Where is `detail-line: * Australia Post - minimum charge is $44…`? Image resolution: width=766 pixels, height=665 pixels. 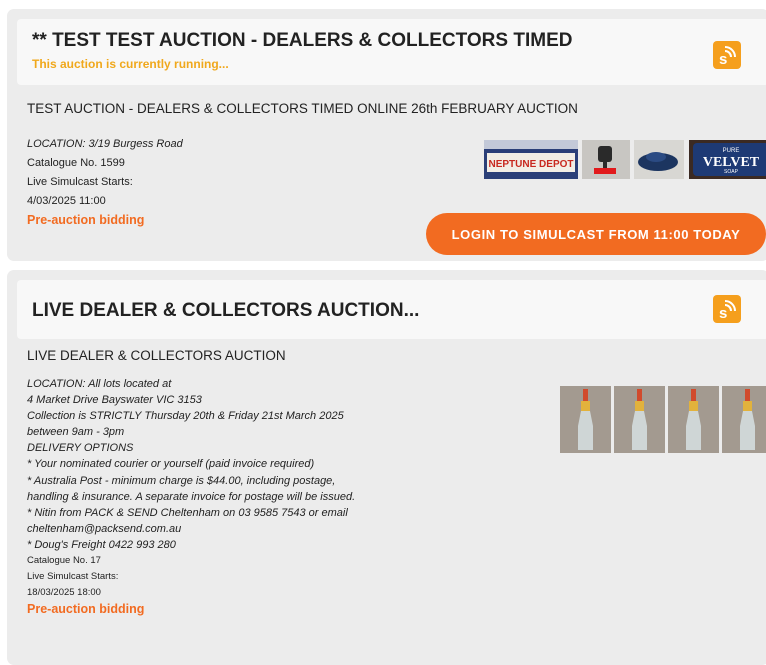 detail-line: * Australia Post - minimum charge is $44… is located at coordinates (181, 480).